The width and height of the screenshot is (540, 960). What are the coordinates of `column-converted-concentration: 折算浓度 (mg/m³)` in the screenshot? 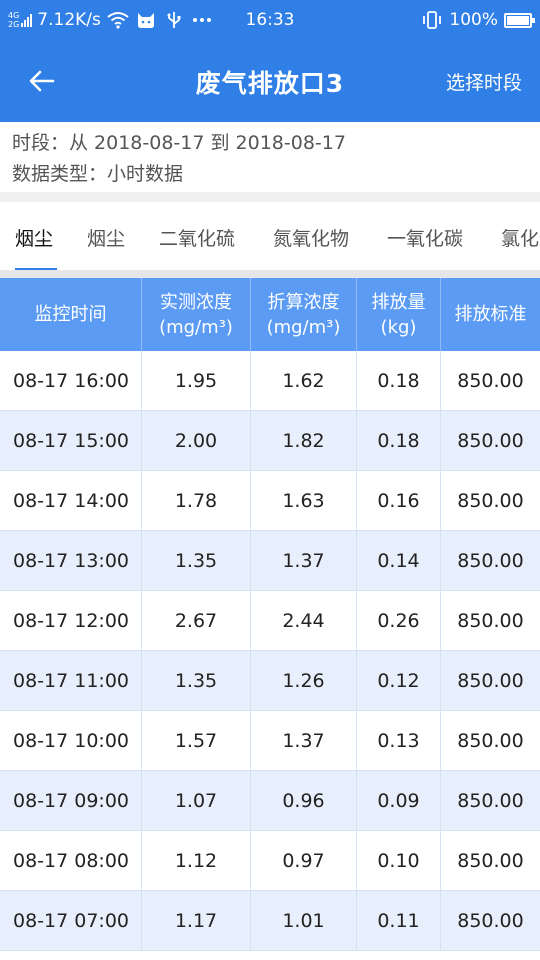 It's located at (304, 314).